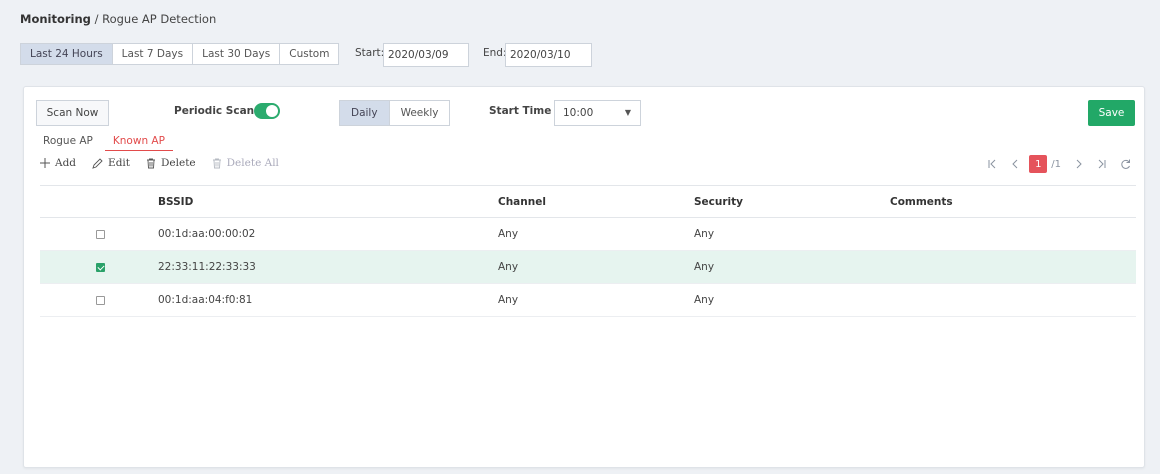 The image size is (1160, 474). I want to click on chevron-down-icon: ▼, so click(627, 112).